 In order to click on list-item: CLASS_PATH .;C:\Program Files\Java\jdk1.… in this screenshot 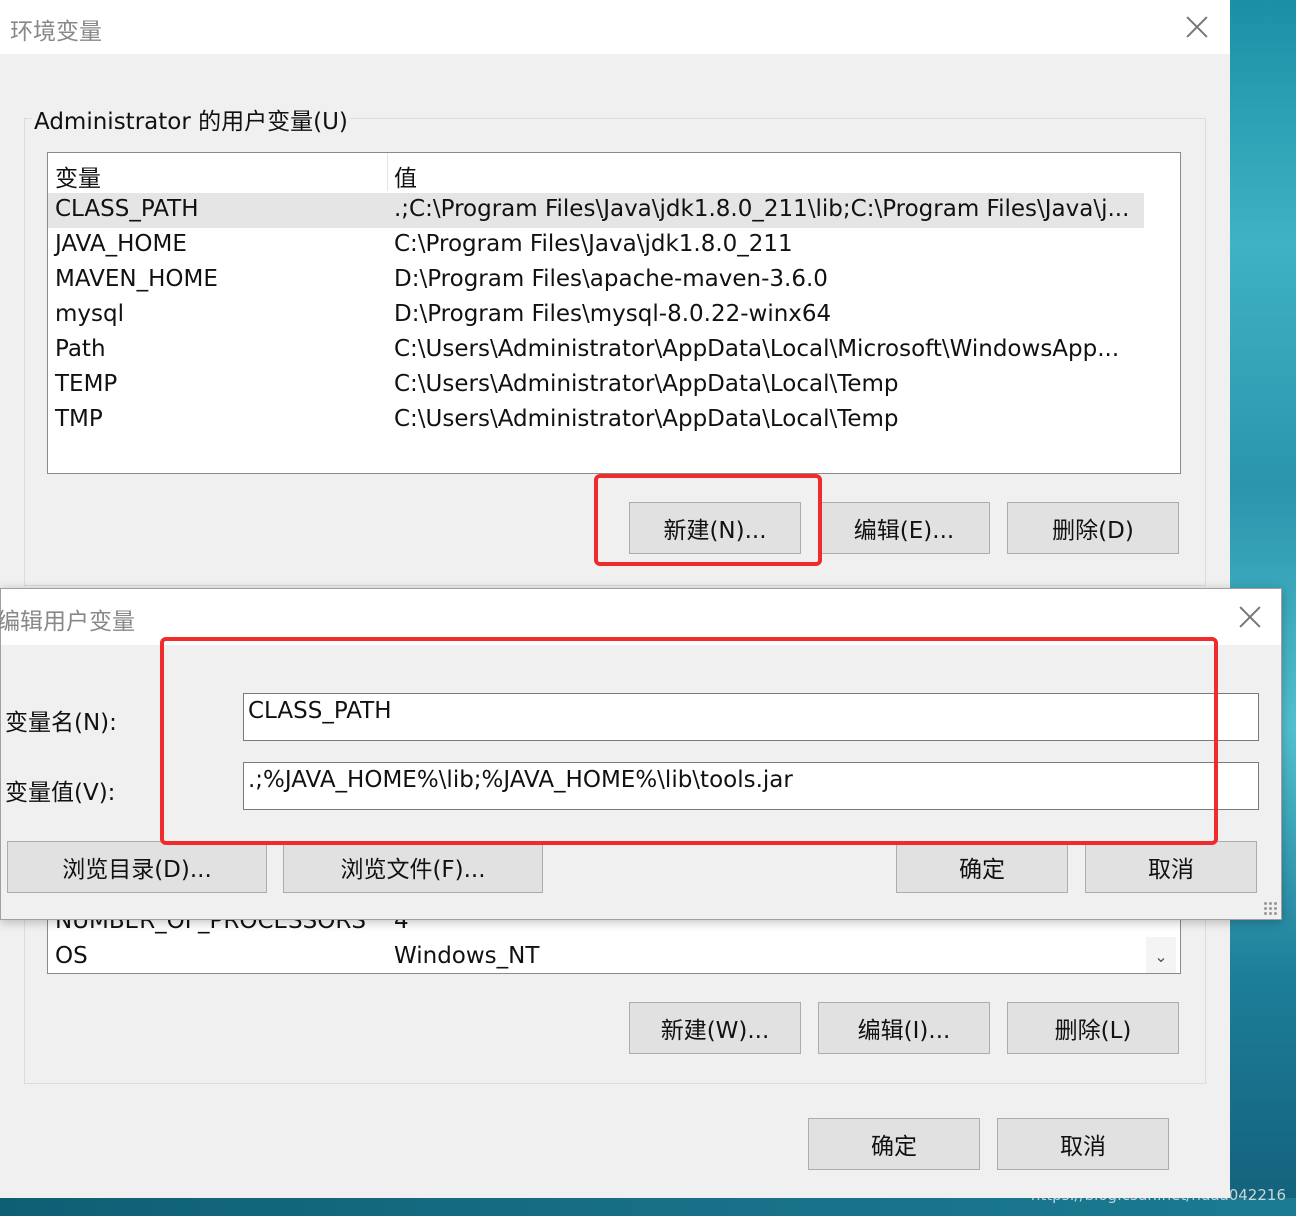, I will do `click(596, 210)`.